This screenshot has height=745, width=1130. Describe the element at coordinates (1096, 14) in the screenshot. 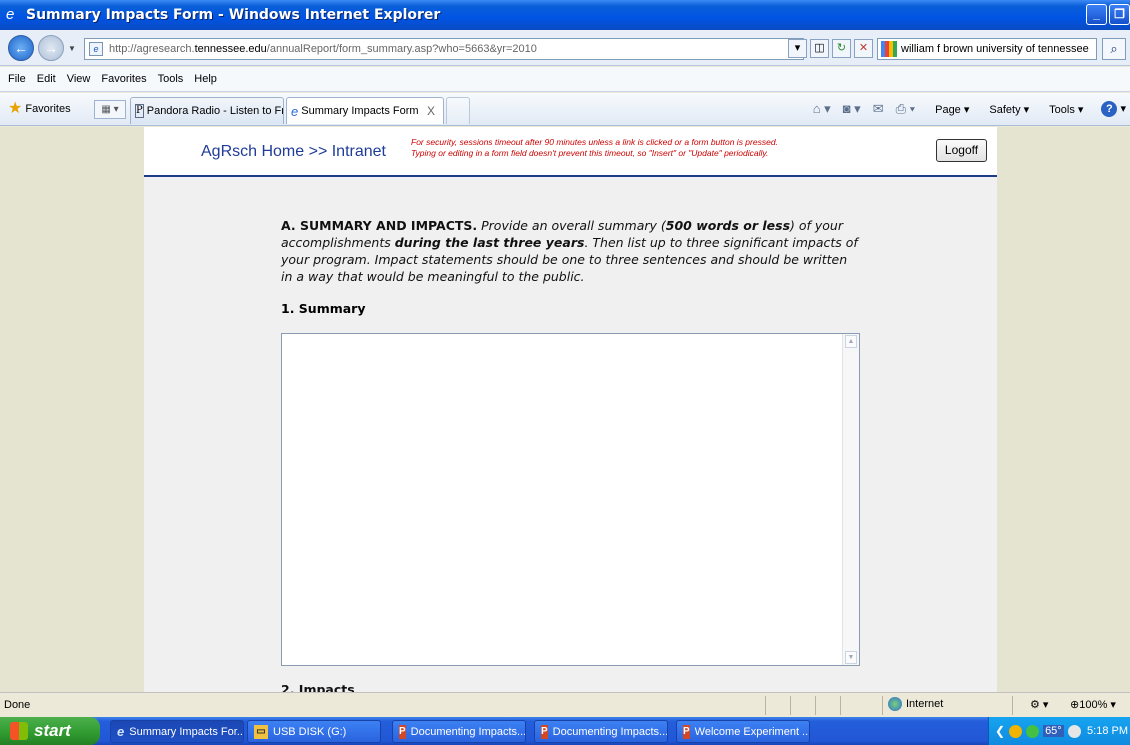

I see `minimize-button: _` at that location.